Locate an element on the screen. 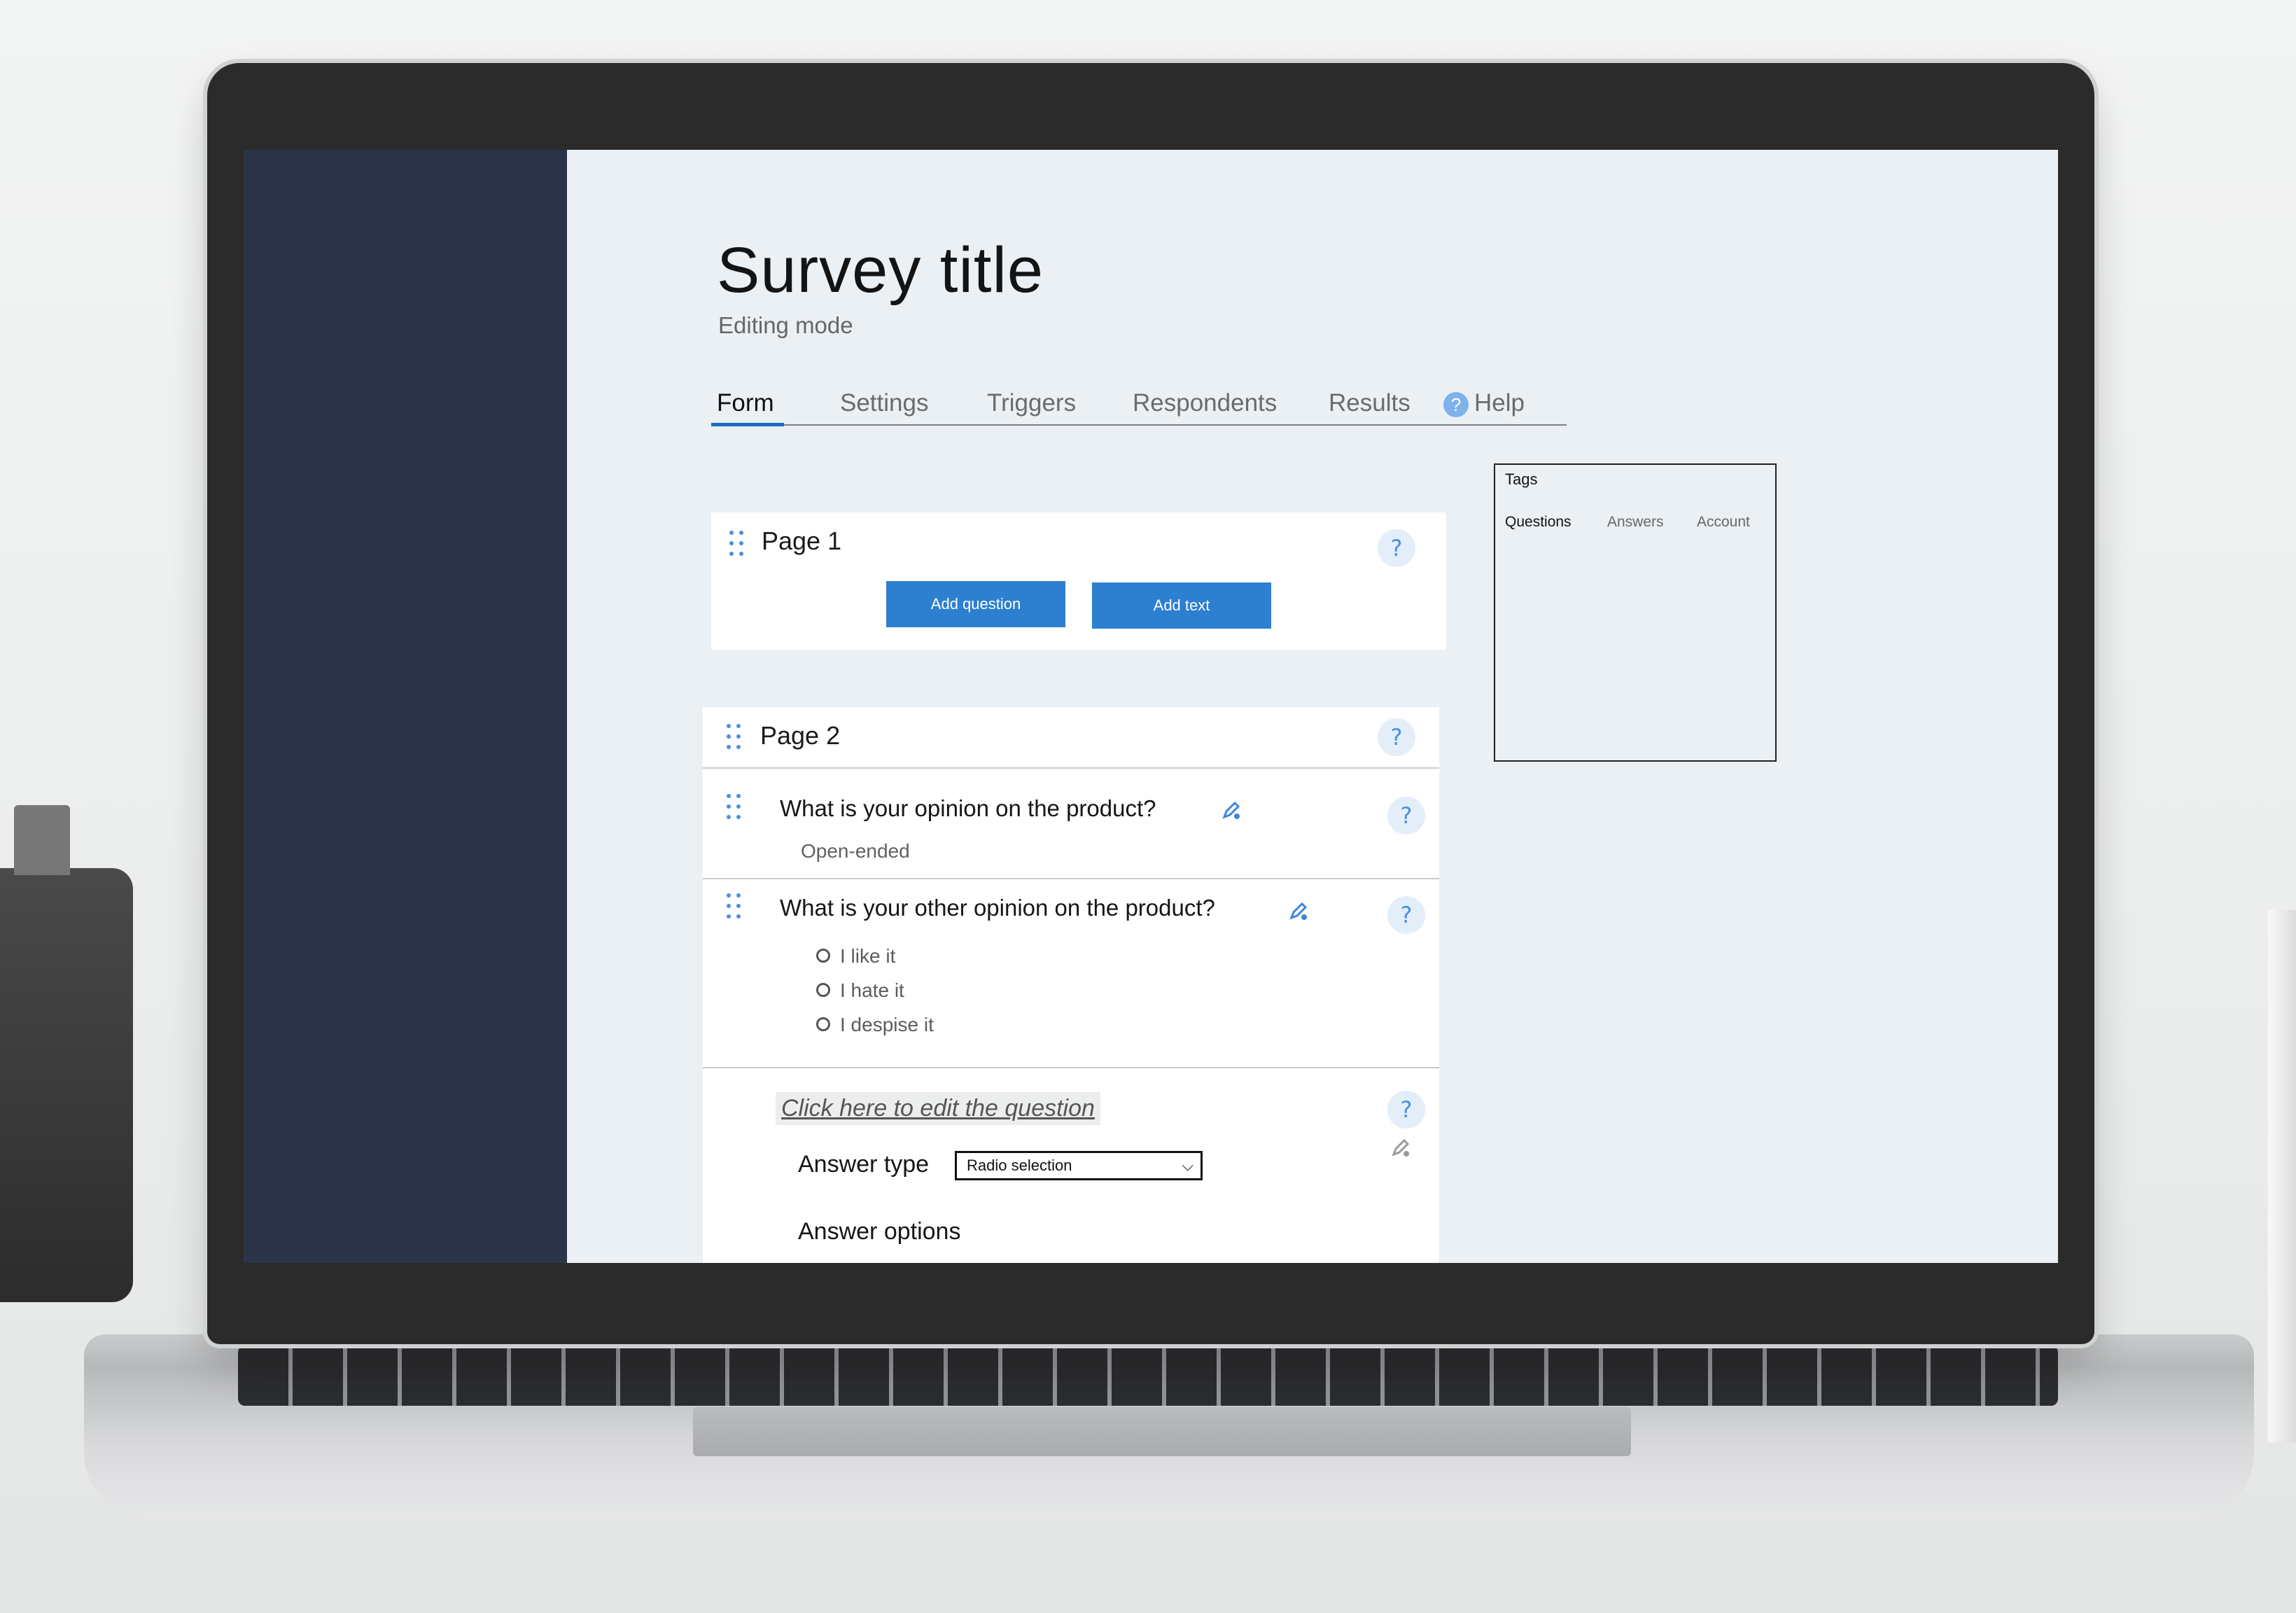  sidebar is located at coordinates (405, 706).